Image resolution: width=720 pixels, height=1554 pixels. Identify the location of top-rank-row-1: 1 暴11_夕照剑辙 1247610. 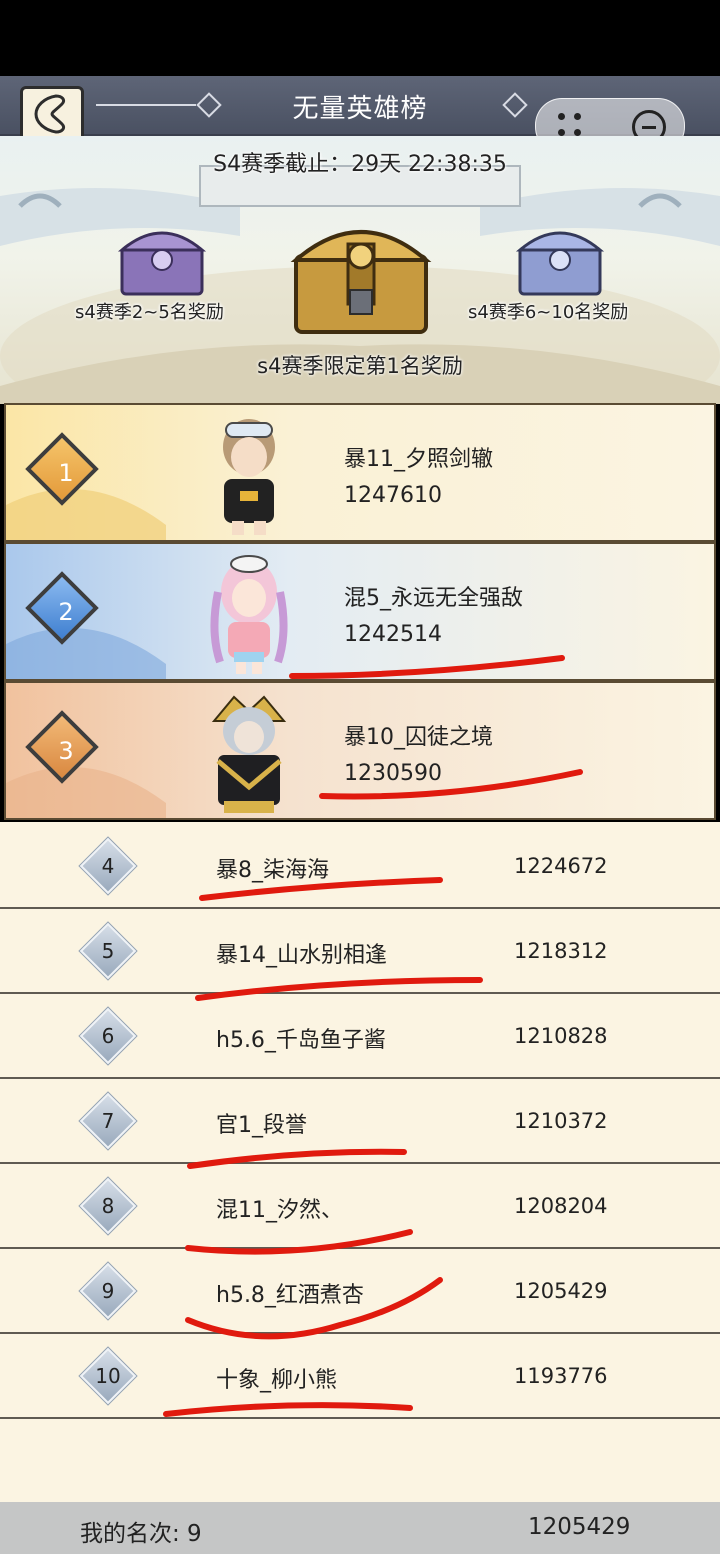
(360, 472).